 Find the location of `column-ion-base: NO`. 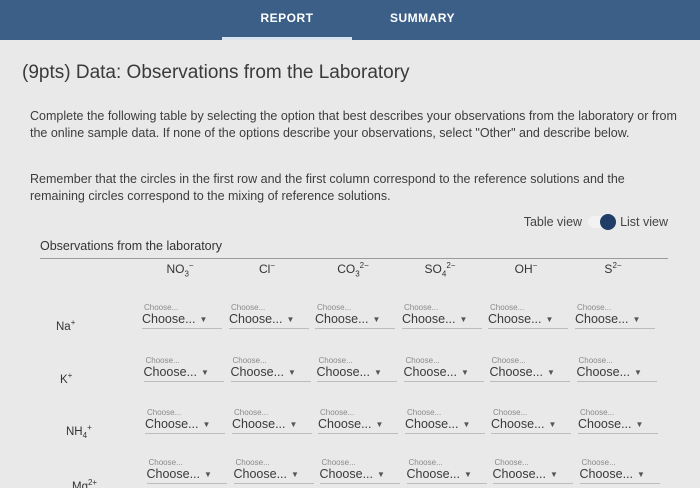

column-ion-base: NO is located at coordinates (175, 269).